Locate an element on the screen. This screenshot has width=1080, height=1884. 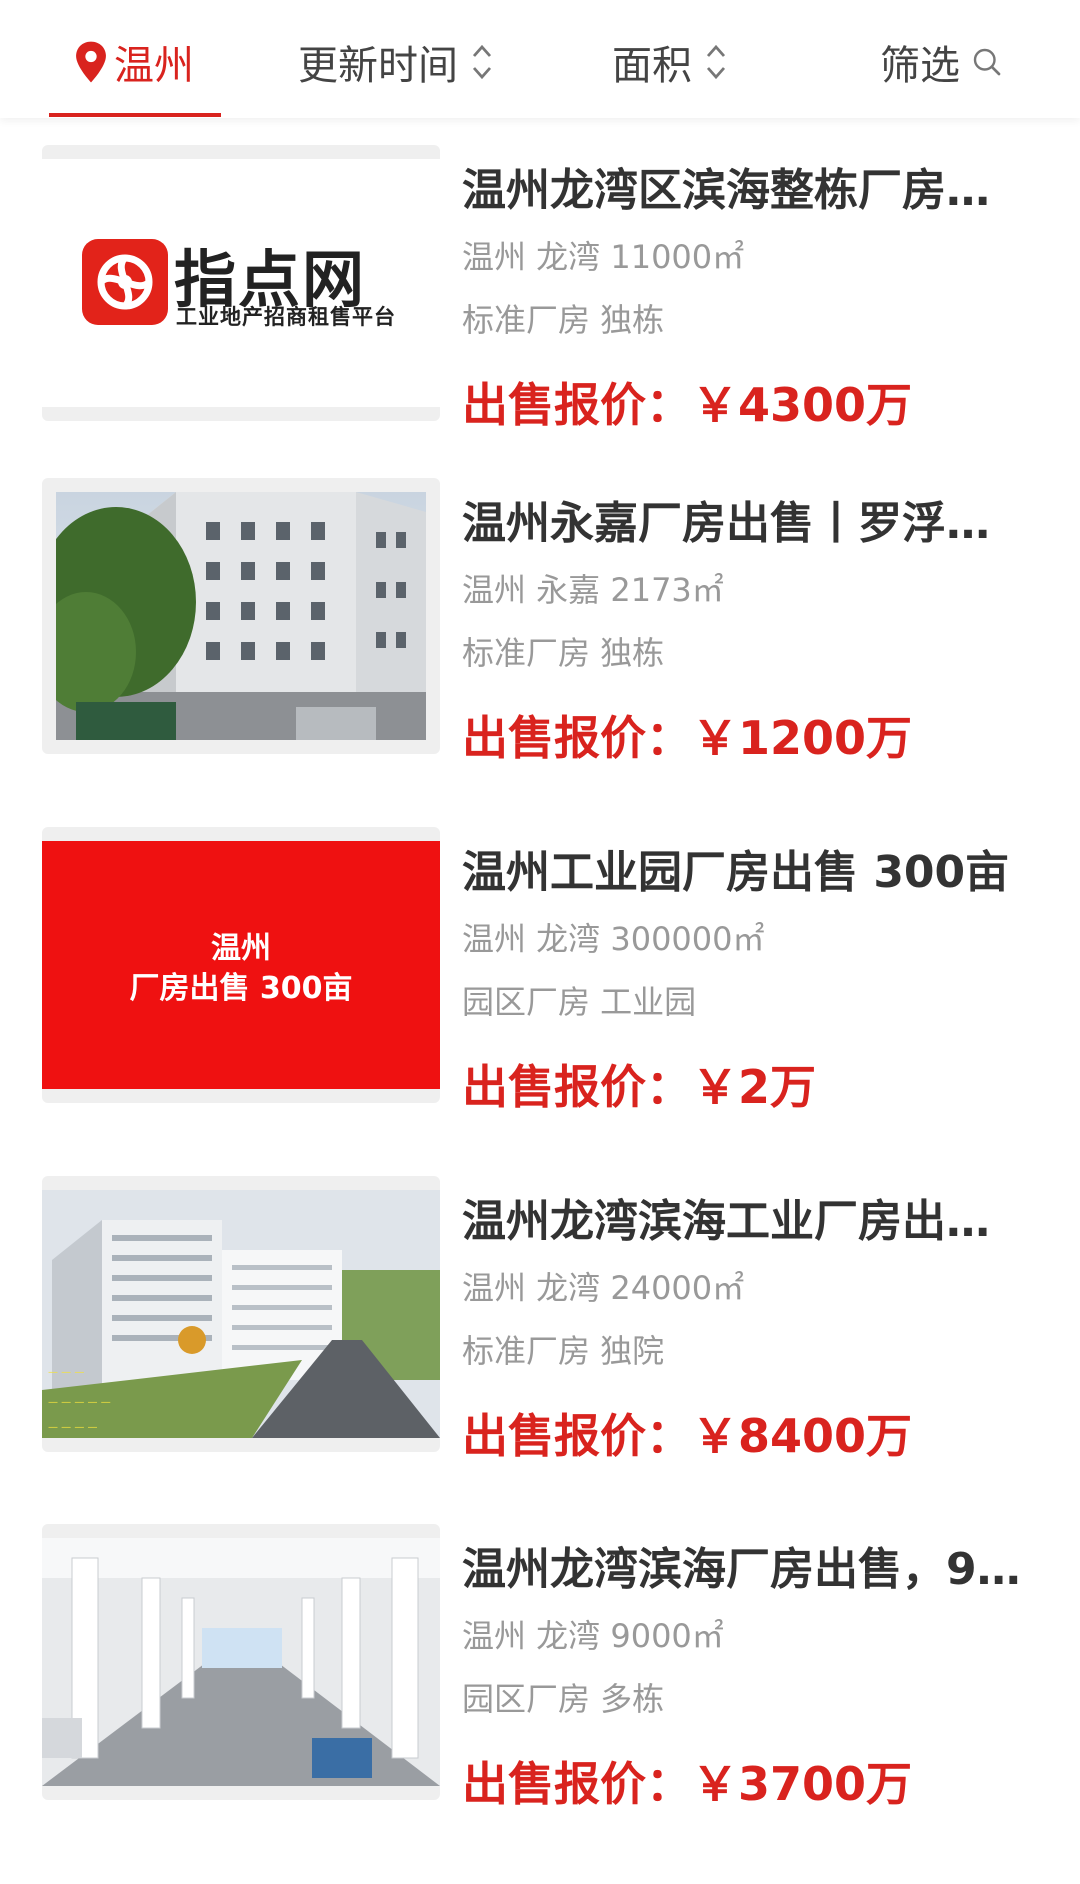
filter-button: 筛选 is located at coordinates (941, 62).